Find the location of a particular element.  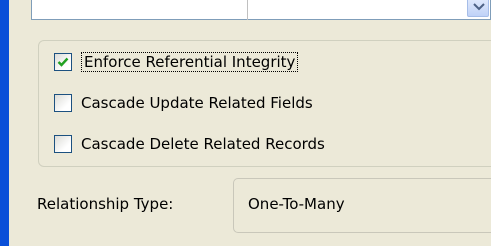

relationship-type-label: Relationship Type: is located at coordinates (105, 204).